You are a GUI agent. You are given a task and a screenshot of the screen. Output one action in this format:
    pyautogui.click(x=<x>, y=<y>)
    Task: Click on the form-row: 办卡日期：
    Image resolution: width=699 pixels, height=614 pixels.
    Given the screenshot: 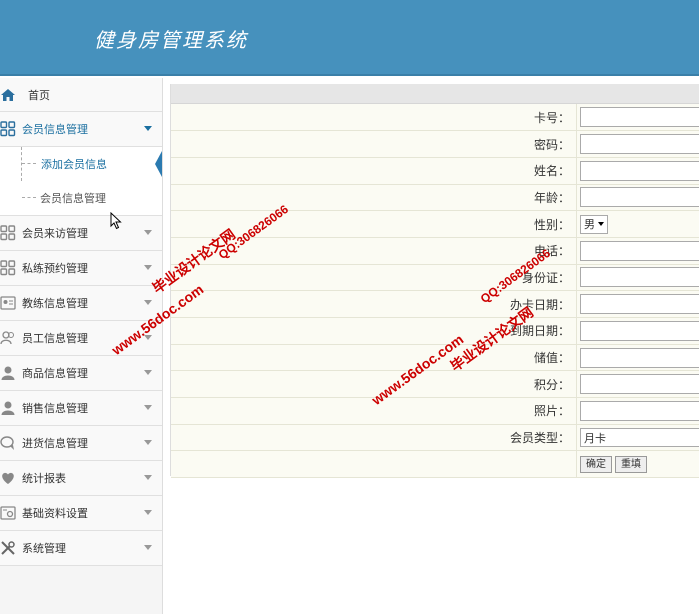 What is the action you would take?
    pyautogui.click(x=435, y=304)
    